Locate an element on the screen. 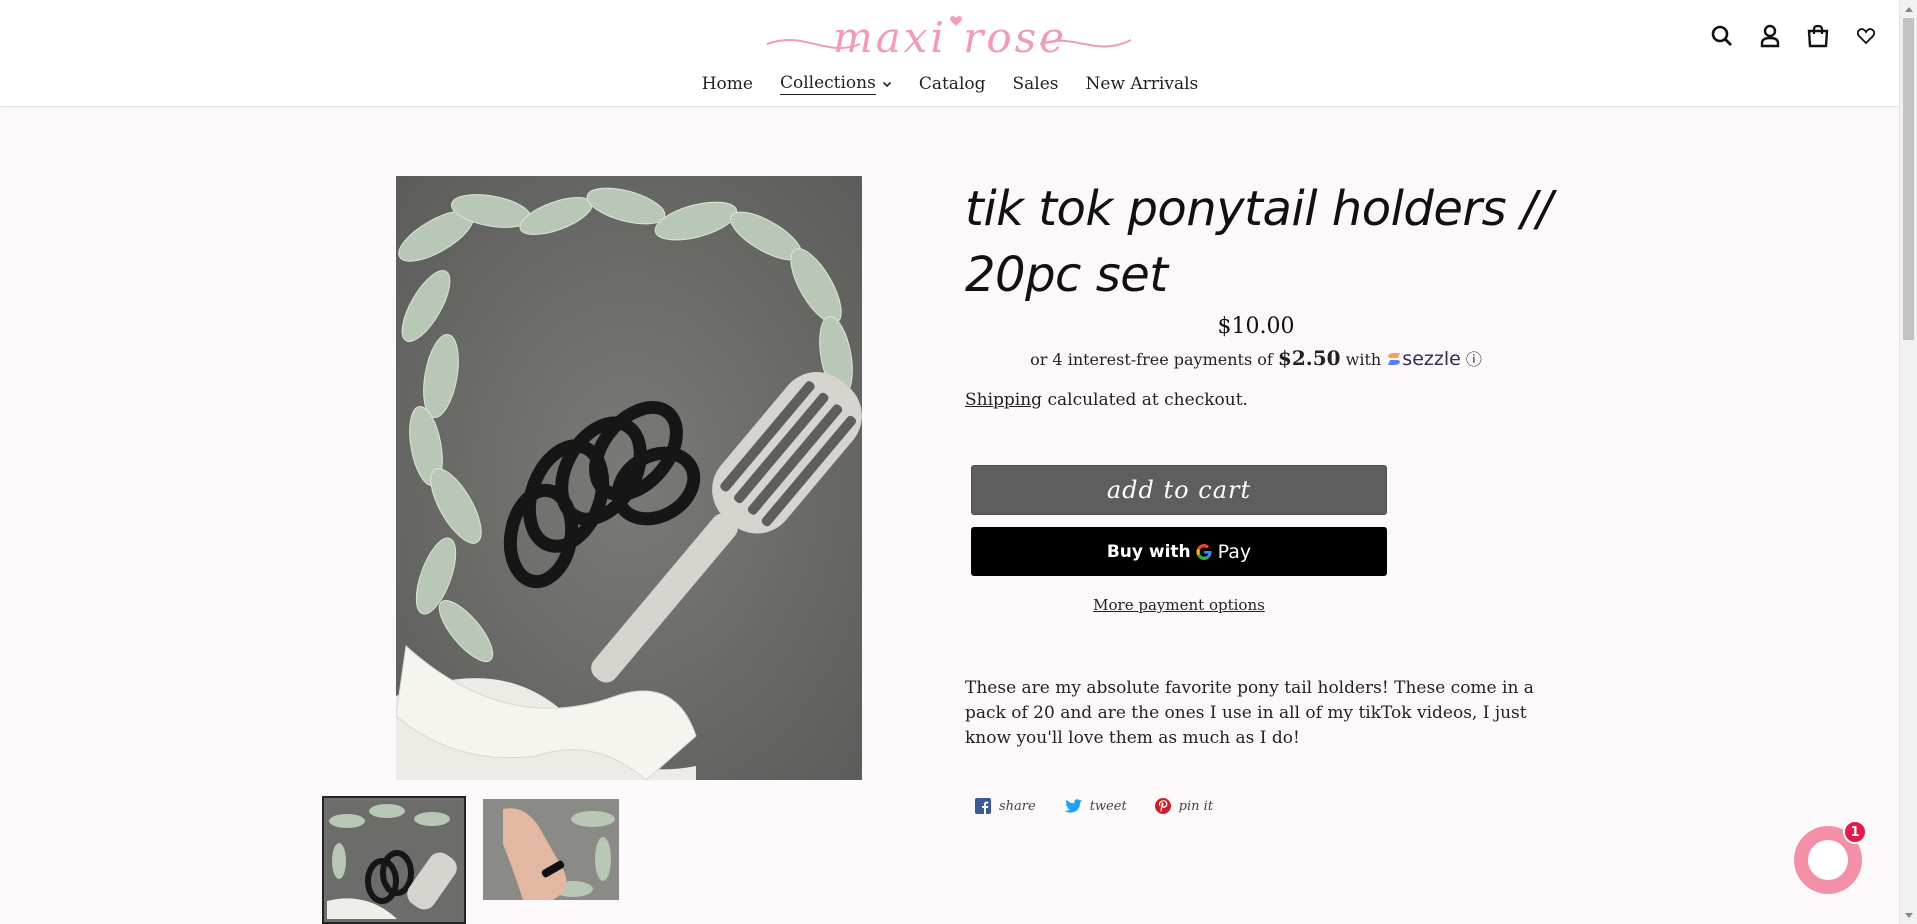 The height and width of the screenshot is (924, 1917). sezzle-amount: $2.50 is located at coordinates (1309, 358).